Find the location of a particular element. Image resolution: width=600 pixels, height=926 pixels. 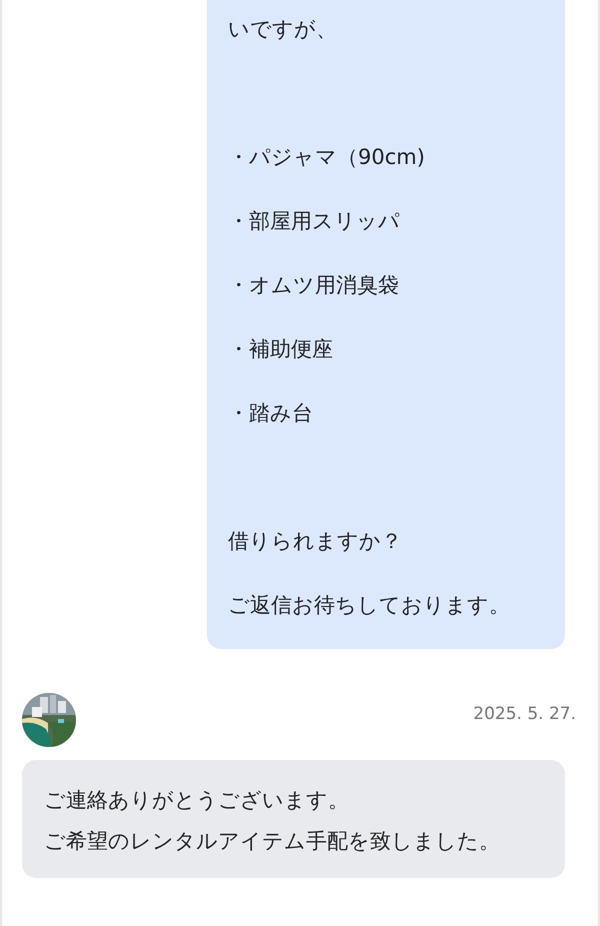

message-text: ・部屋用スリッパ is located at coordinates (314, 222).